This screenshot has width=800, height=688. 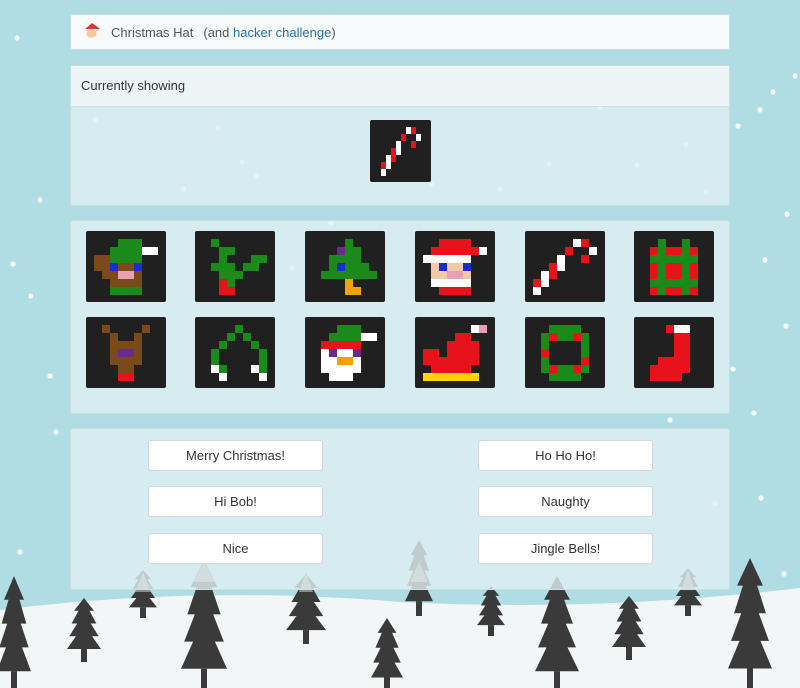 I want to click on app-title: Christmas Hat, so click(x=152, y=32).